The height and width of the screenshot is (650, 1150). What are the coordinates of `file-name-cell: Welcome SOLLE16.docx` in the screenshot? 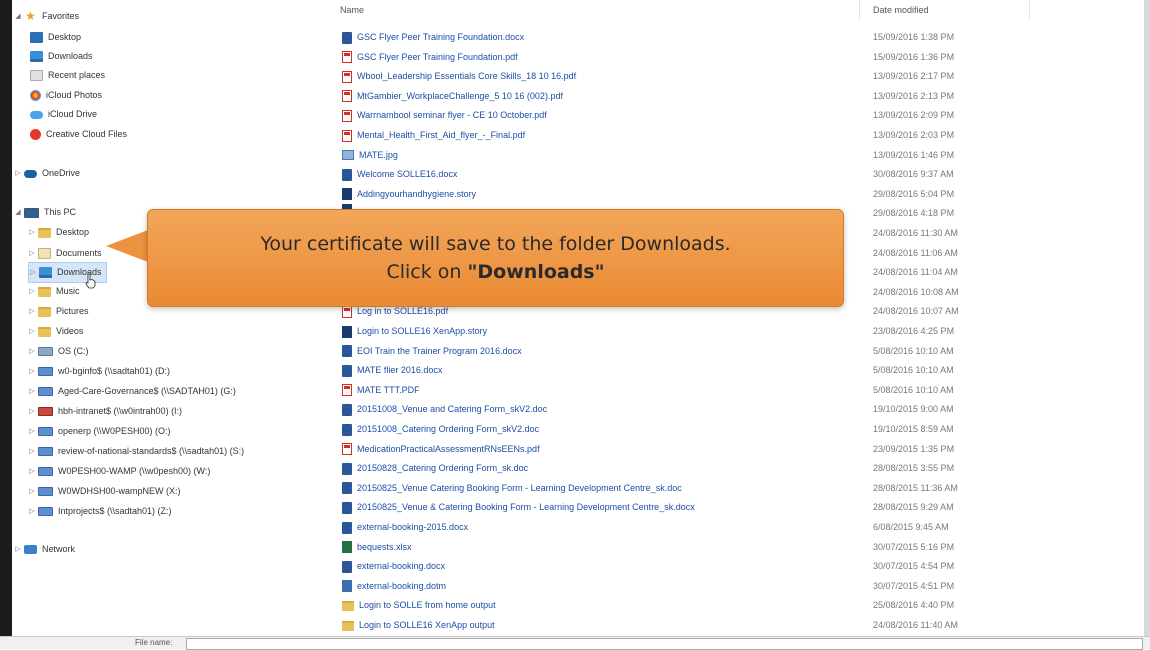 It's located at (399, 174).